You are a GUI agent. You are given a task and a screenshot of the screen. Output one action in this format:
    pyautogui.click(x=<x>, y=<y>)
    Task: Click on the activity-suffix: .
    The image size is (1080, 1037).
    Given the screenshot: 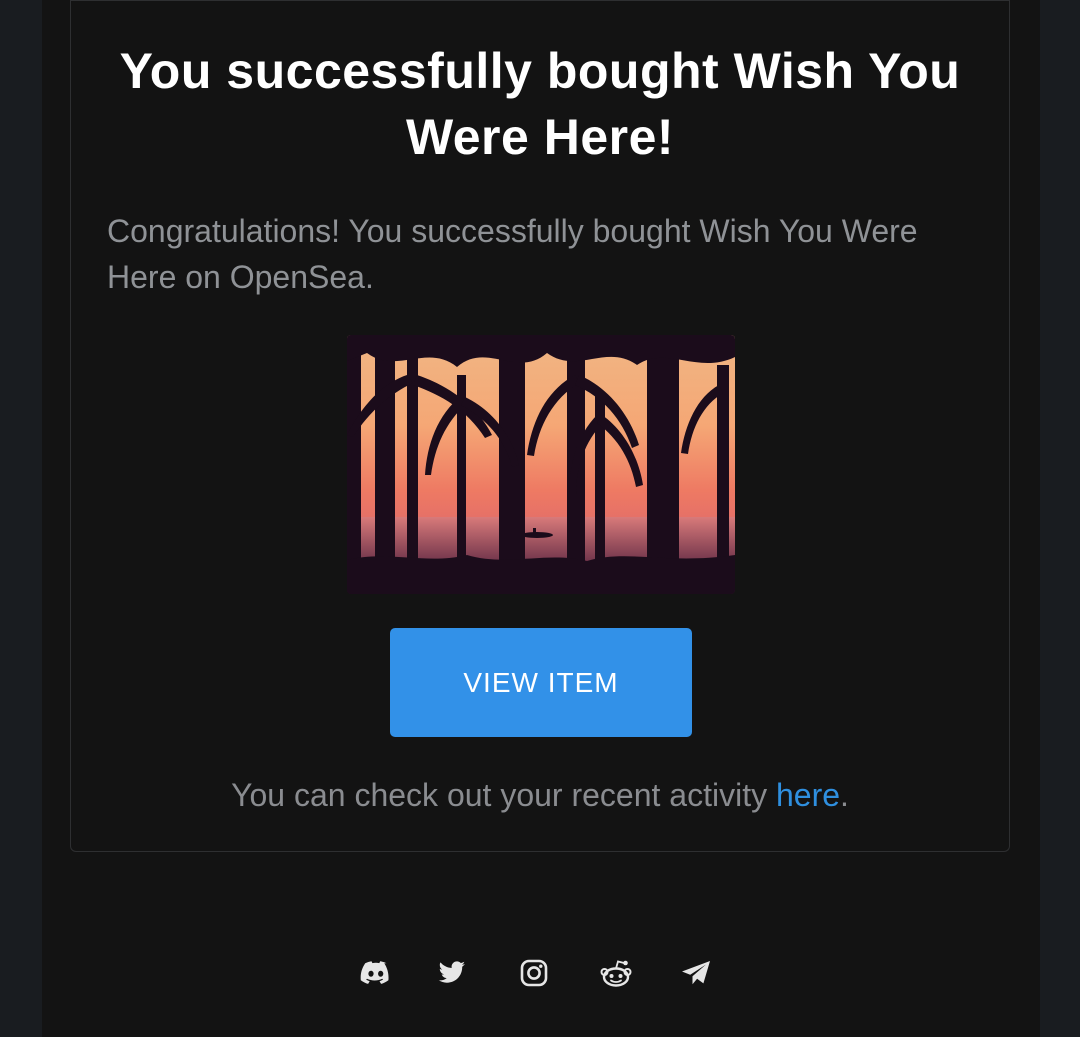 What is the action you would take?
    pyautogui.click(x=844, y=795)
    